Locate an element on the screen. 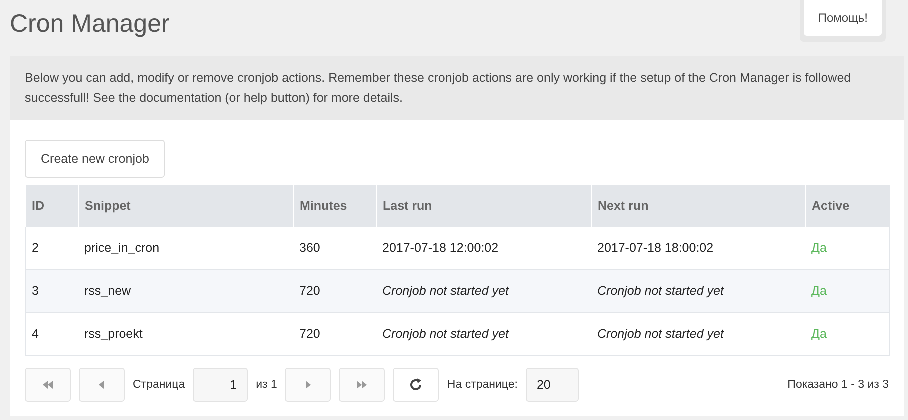  column-header: Last run is located at coordinates (484, 206).